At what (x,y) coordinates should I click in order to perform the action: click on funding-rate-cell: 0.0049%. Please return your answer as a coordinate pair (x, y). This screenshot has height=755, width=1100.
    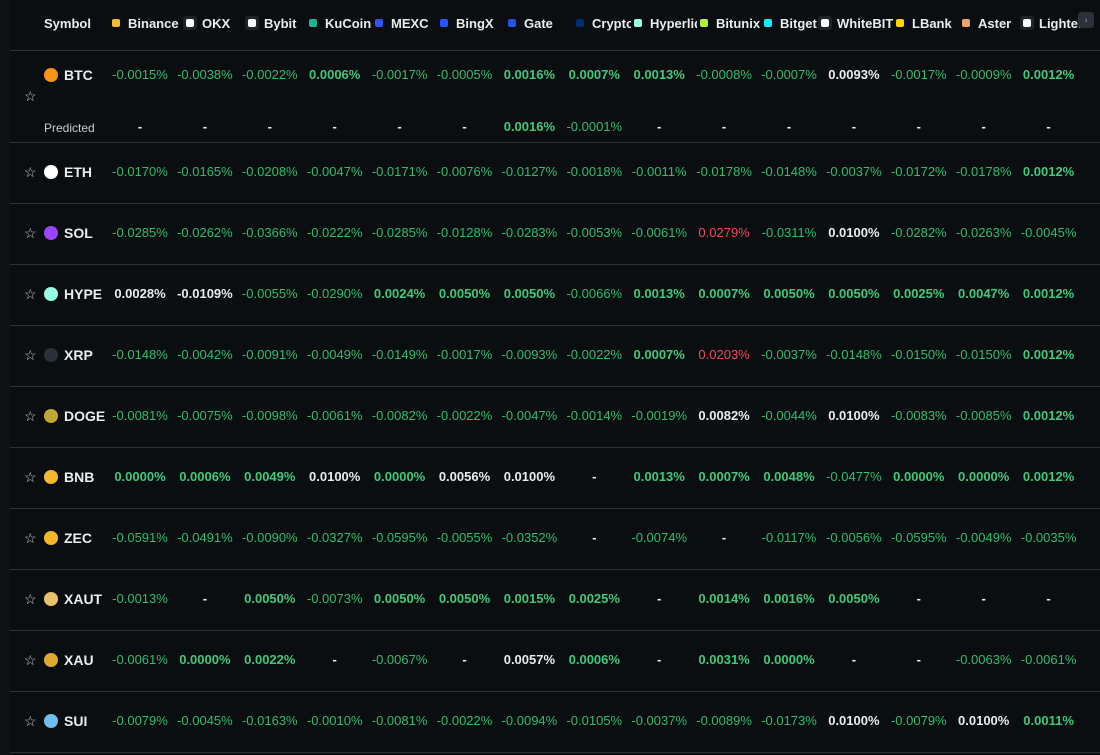
    Looking at the image, I should click on (270, 476).